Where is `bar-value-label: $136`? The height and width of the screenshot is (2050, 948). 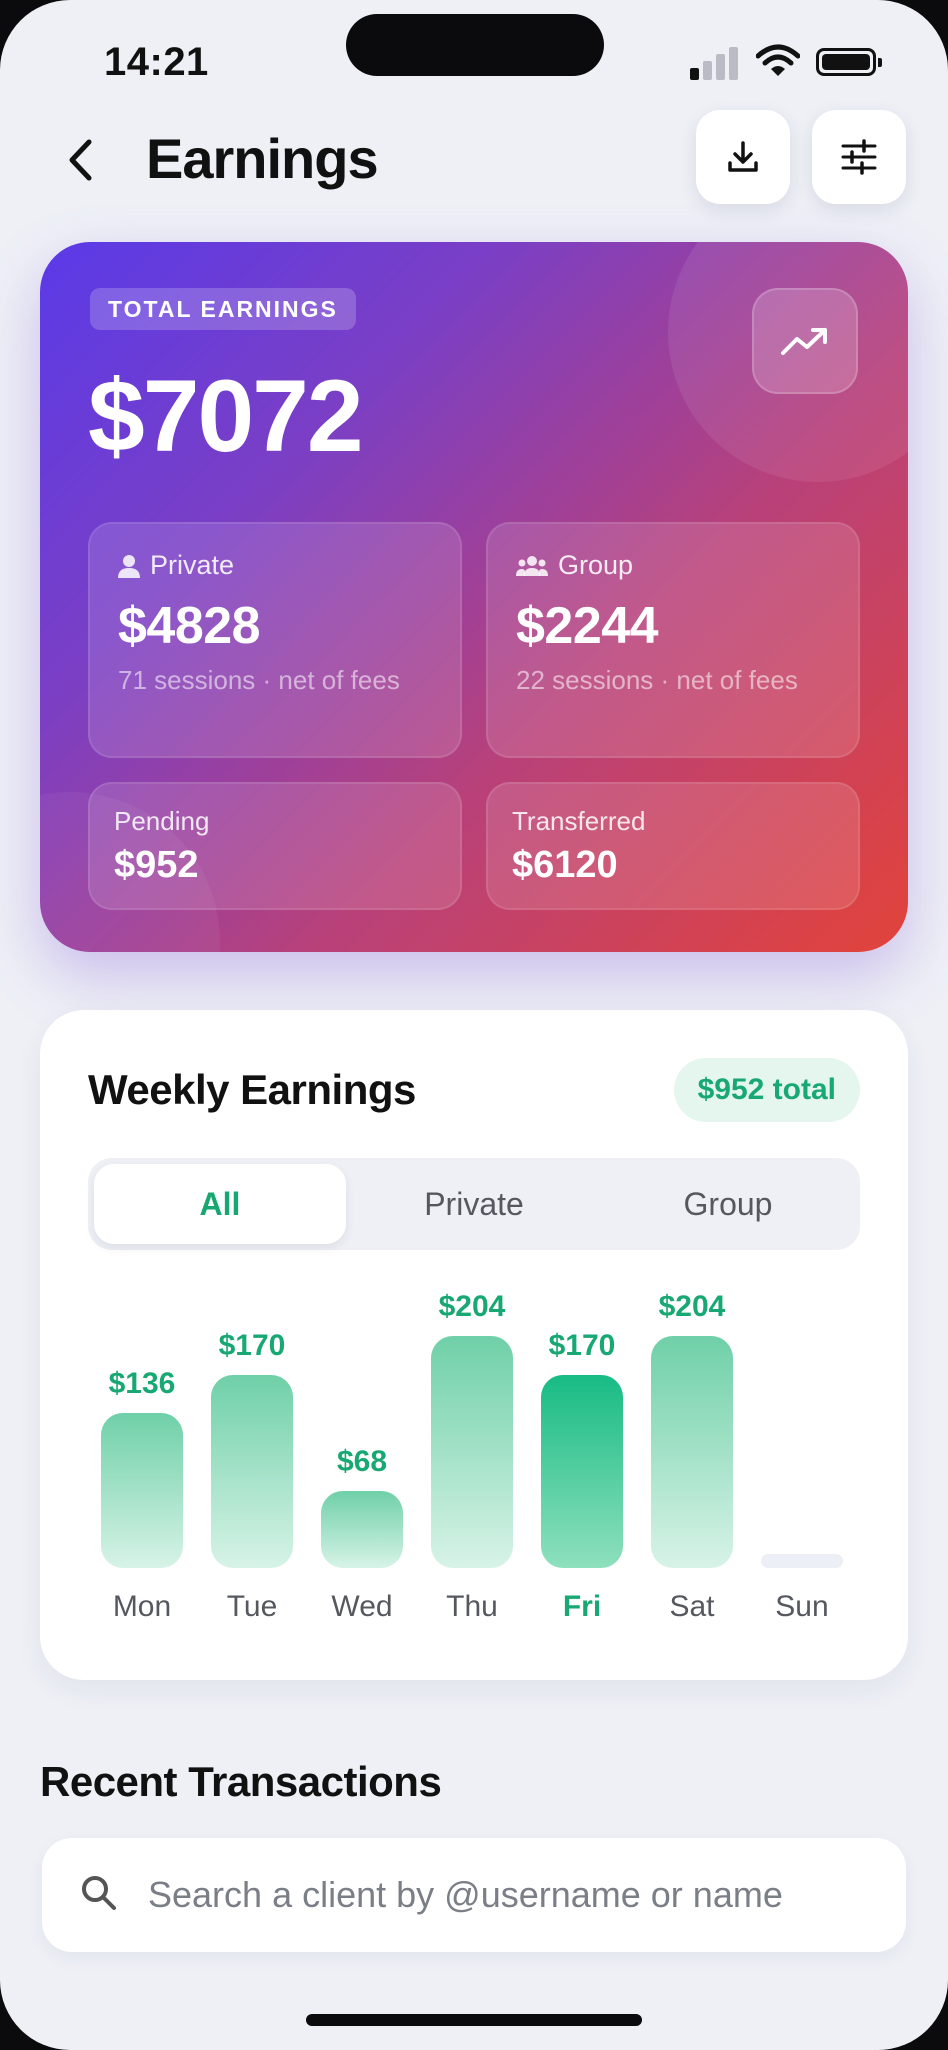 bar-value-label: $136 is located at coordinates (142, 1383).